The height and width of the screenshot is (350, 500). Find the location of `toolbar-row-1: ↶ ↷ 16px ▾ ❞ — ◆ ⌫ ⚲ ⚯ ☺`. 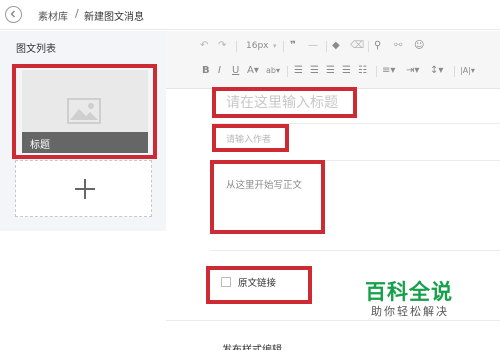

toolbar-row-1: ↶ ↷ 16px ▾ ❞ — ◆ ⌫ ⚲ ⚯ ☺ is located at coordinates (333, 49).